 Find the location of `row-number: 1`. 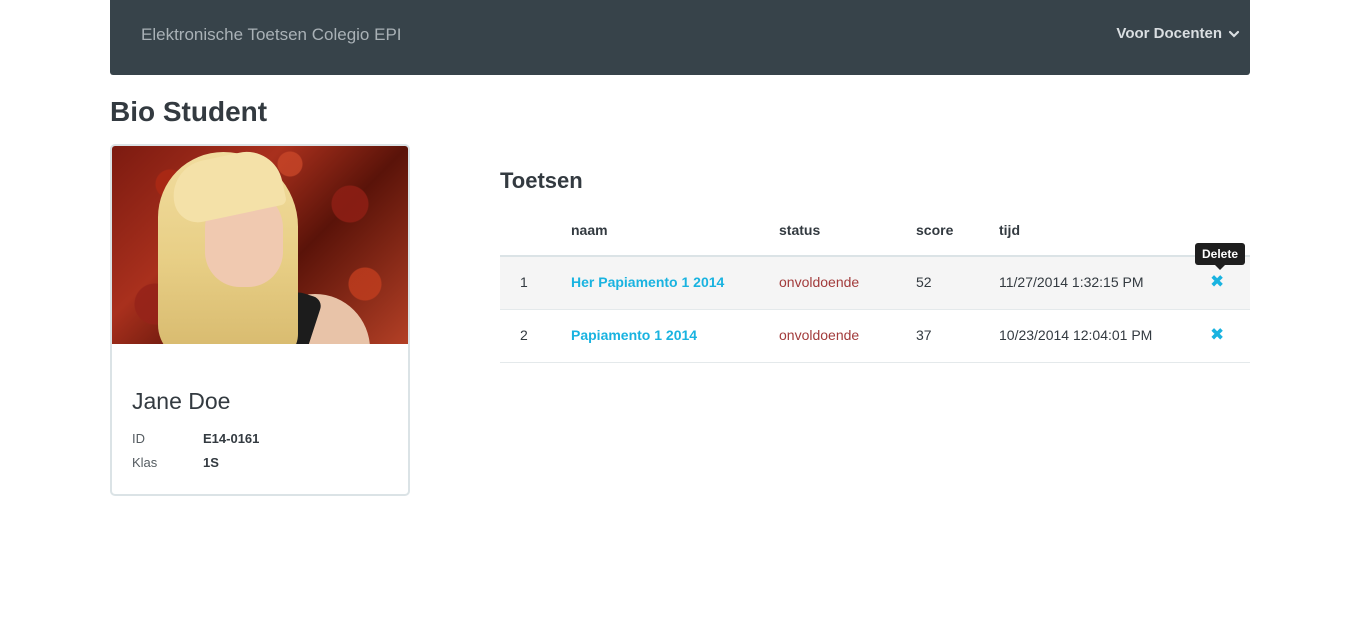

row-number: 1 is located at coordinates (524, 282).